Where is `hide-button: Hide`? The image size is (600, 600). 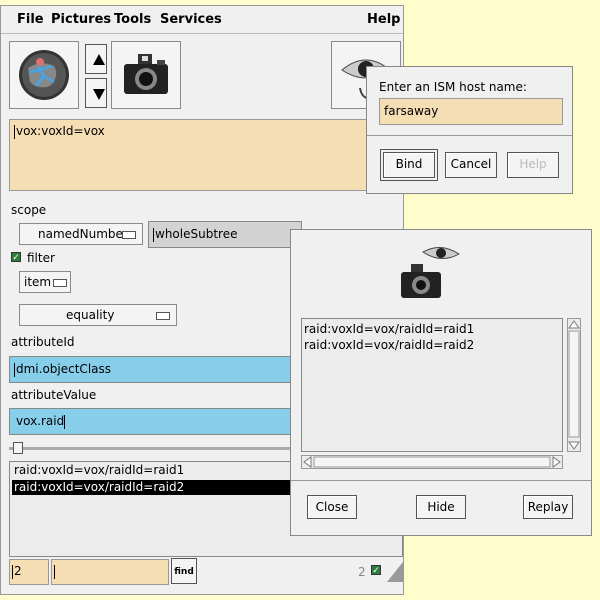
hide-button: Hide is located at coordinates (441, 507).